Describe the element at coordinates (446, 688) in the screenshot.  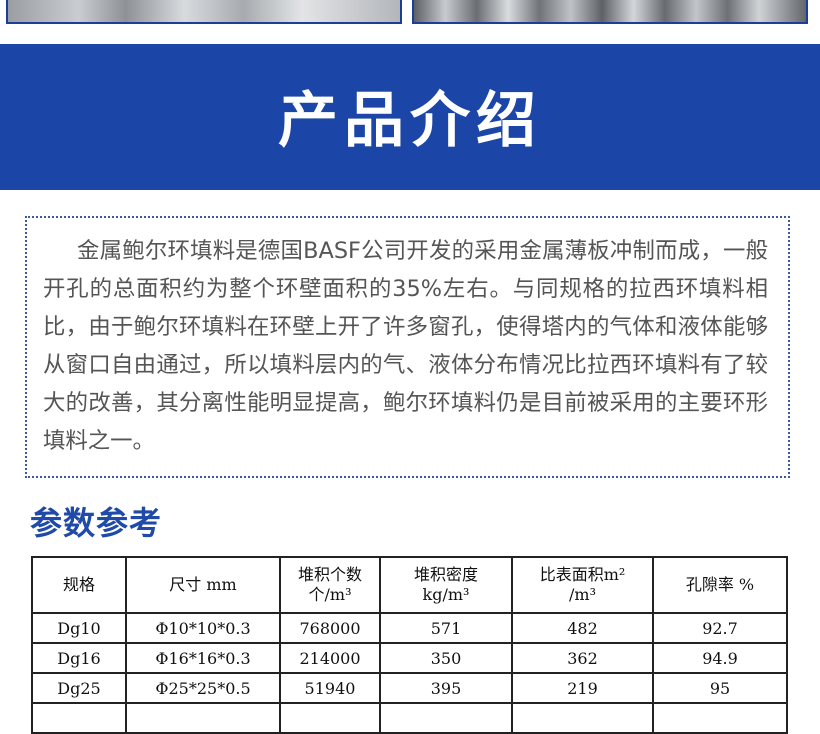
I see `table-cell: 395` at that location.